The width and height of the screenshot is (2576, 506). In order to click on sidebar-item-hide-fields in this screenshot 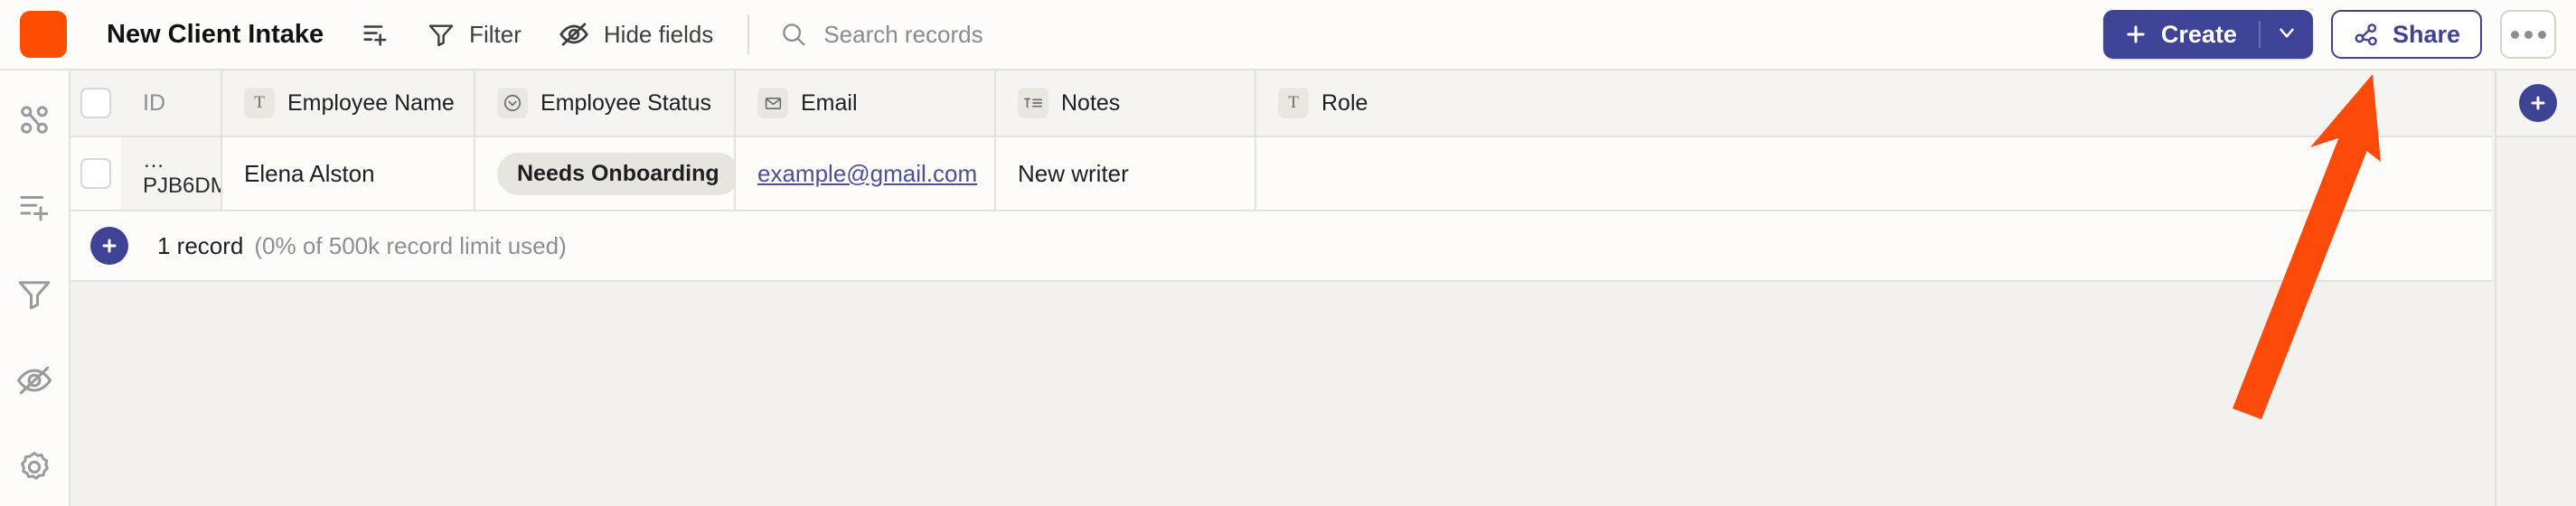, I will do `click(35, 382)`.